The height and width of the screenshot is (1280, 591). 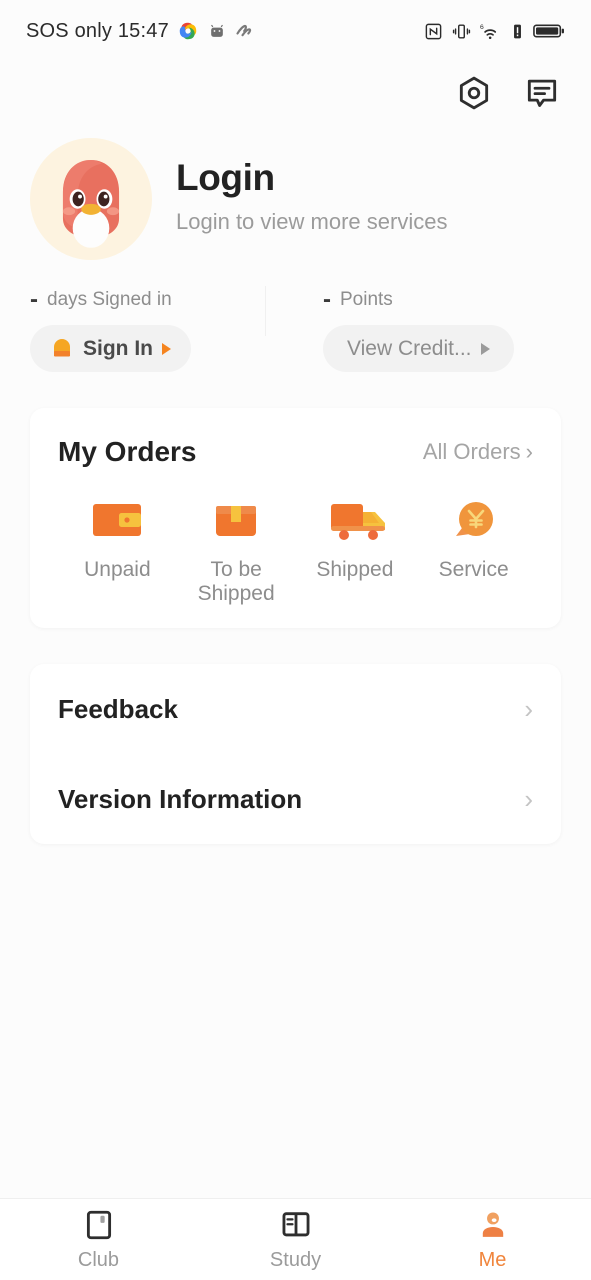 I want to click on sign-in-button: Sign In, so click(x=110, y=348).